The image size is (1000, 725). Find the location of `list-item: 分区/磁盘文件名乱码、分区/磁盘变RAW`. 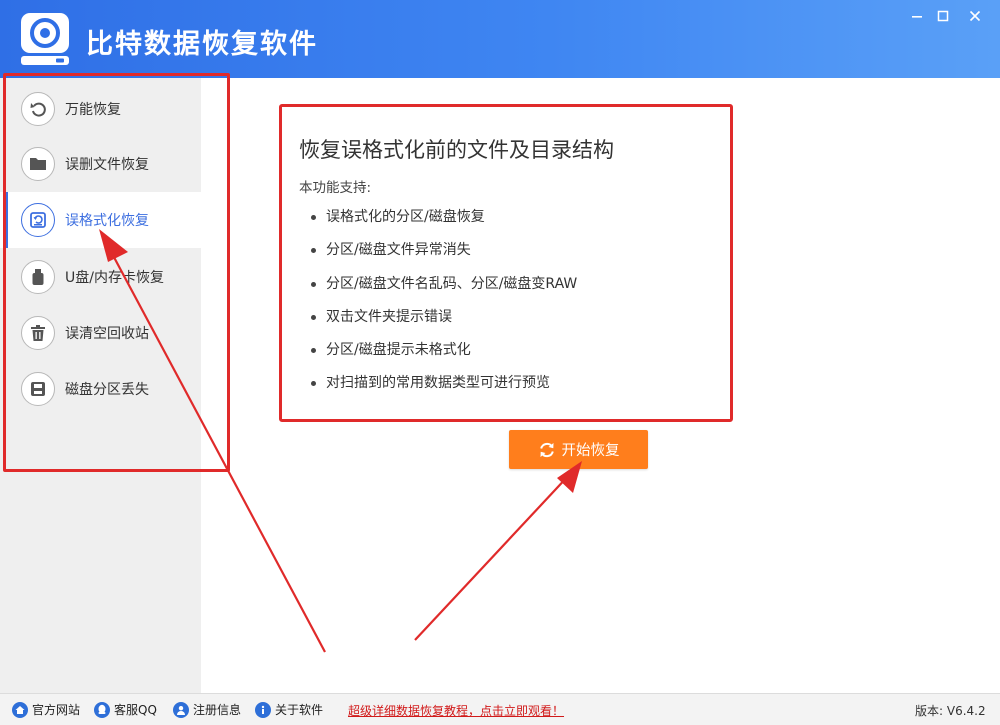

list-item: 分区/磁盘文件名乱码、分区/磁盘变RAW is located at coordinates (442, 290).